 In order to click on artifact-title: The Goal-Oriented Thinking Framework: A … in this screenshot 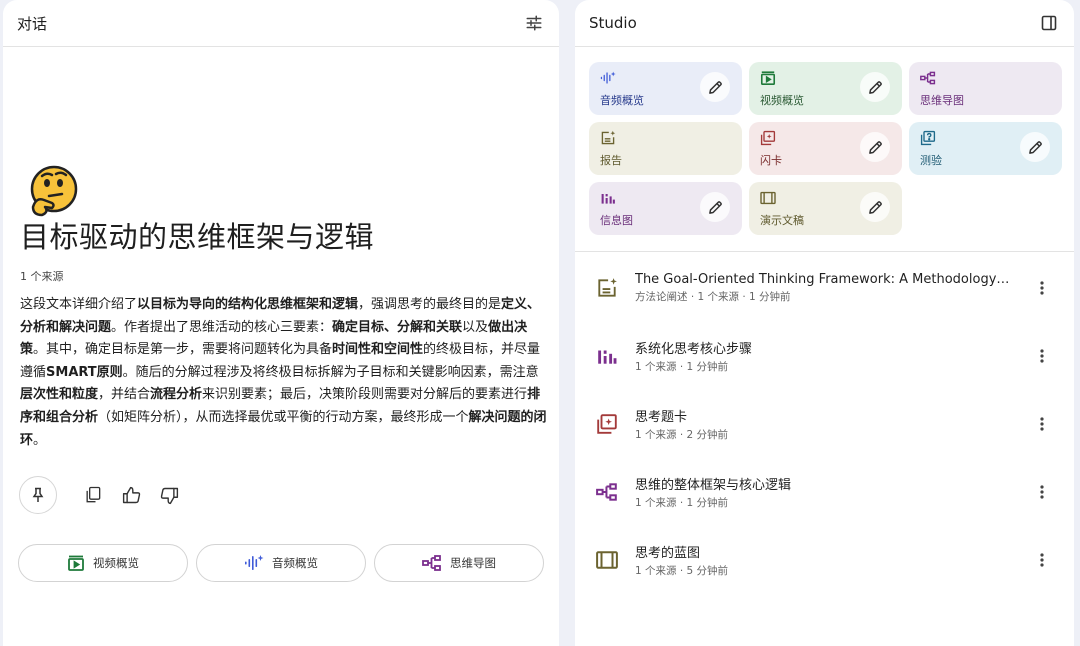, I will do `click(824, 279)`.